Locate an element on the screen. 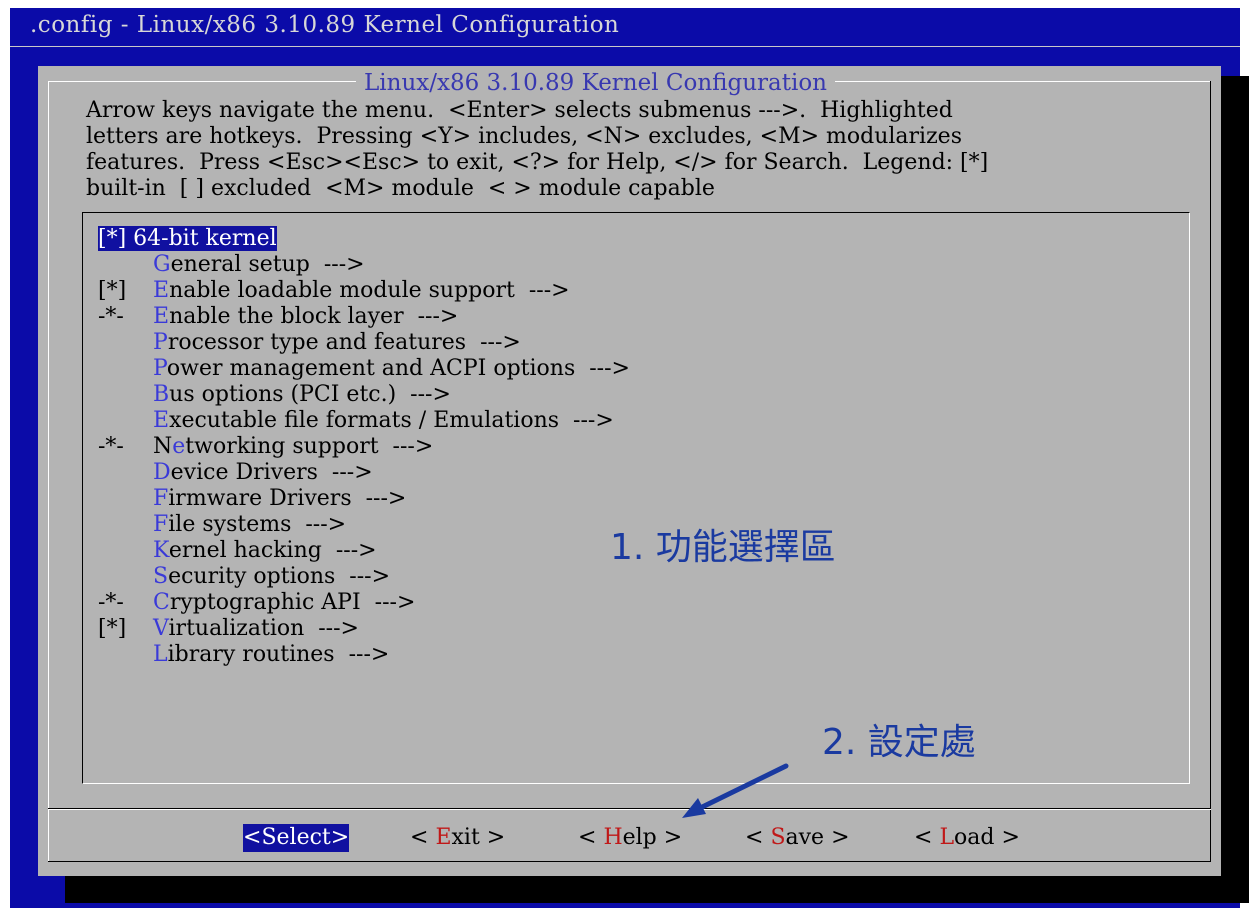 The width and height of the screenshot is (1249, 916). save-button: < Save > is located at coordinates (797, 838).